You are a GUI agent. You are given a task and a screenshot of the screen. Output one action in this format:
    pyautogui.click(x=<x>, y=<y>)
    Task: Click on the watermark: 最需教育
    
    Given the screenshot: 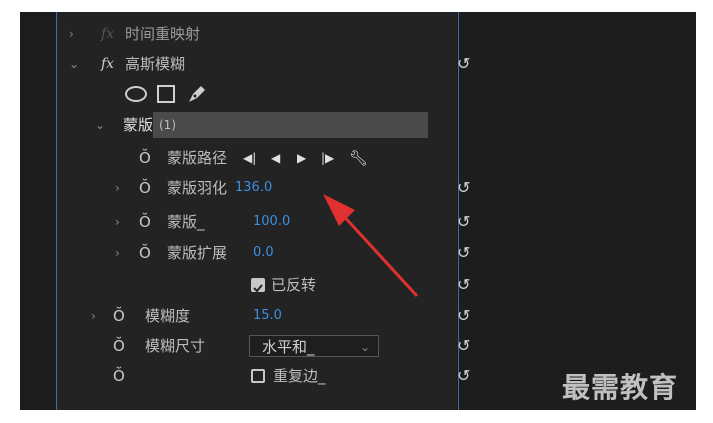 What is the action you would take?
    pyautogui.click(x=620, y=387)
    